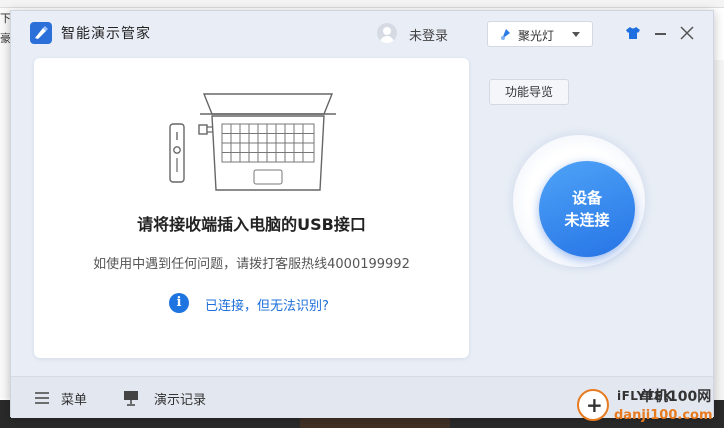 This screenshot has width=724, height=428. I want to click on close-button, so click(687, 33).